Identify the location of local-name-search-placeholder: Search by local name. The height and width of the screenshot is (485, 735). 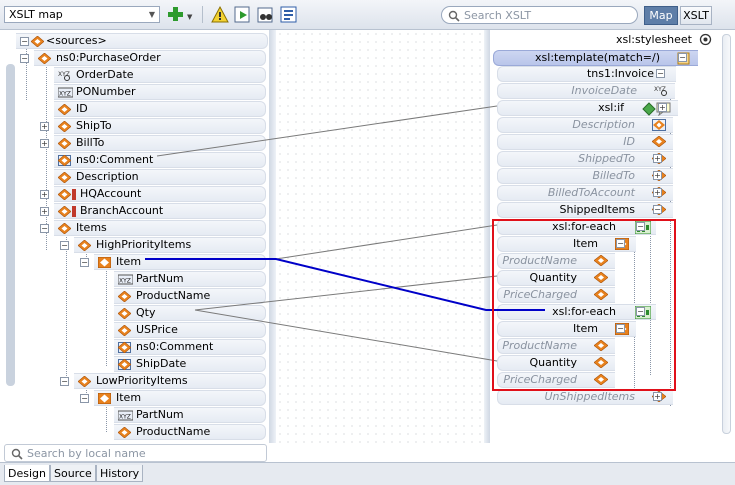
(86, 453).